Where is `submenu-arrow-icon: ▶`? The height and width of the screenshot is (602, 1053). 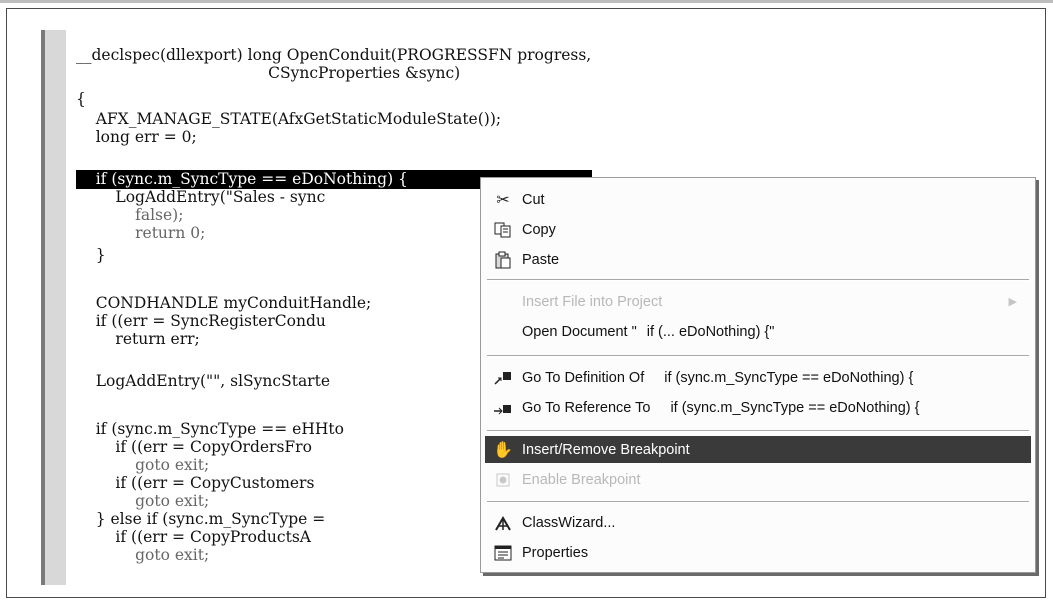 submenu-arrow-icon: ▶ is located at coordinates (1012, 302).